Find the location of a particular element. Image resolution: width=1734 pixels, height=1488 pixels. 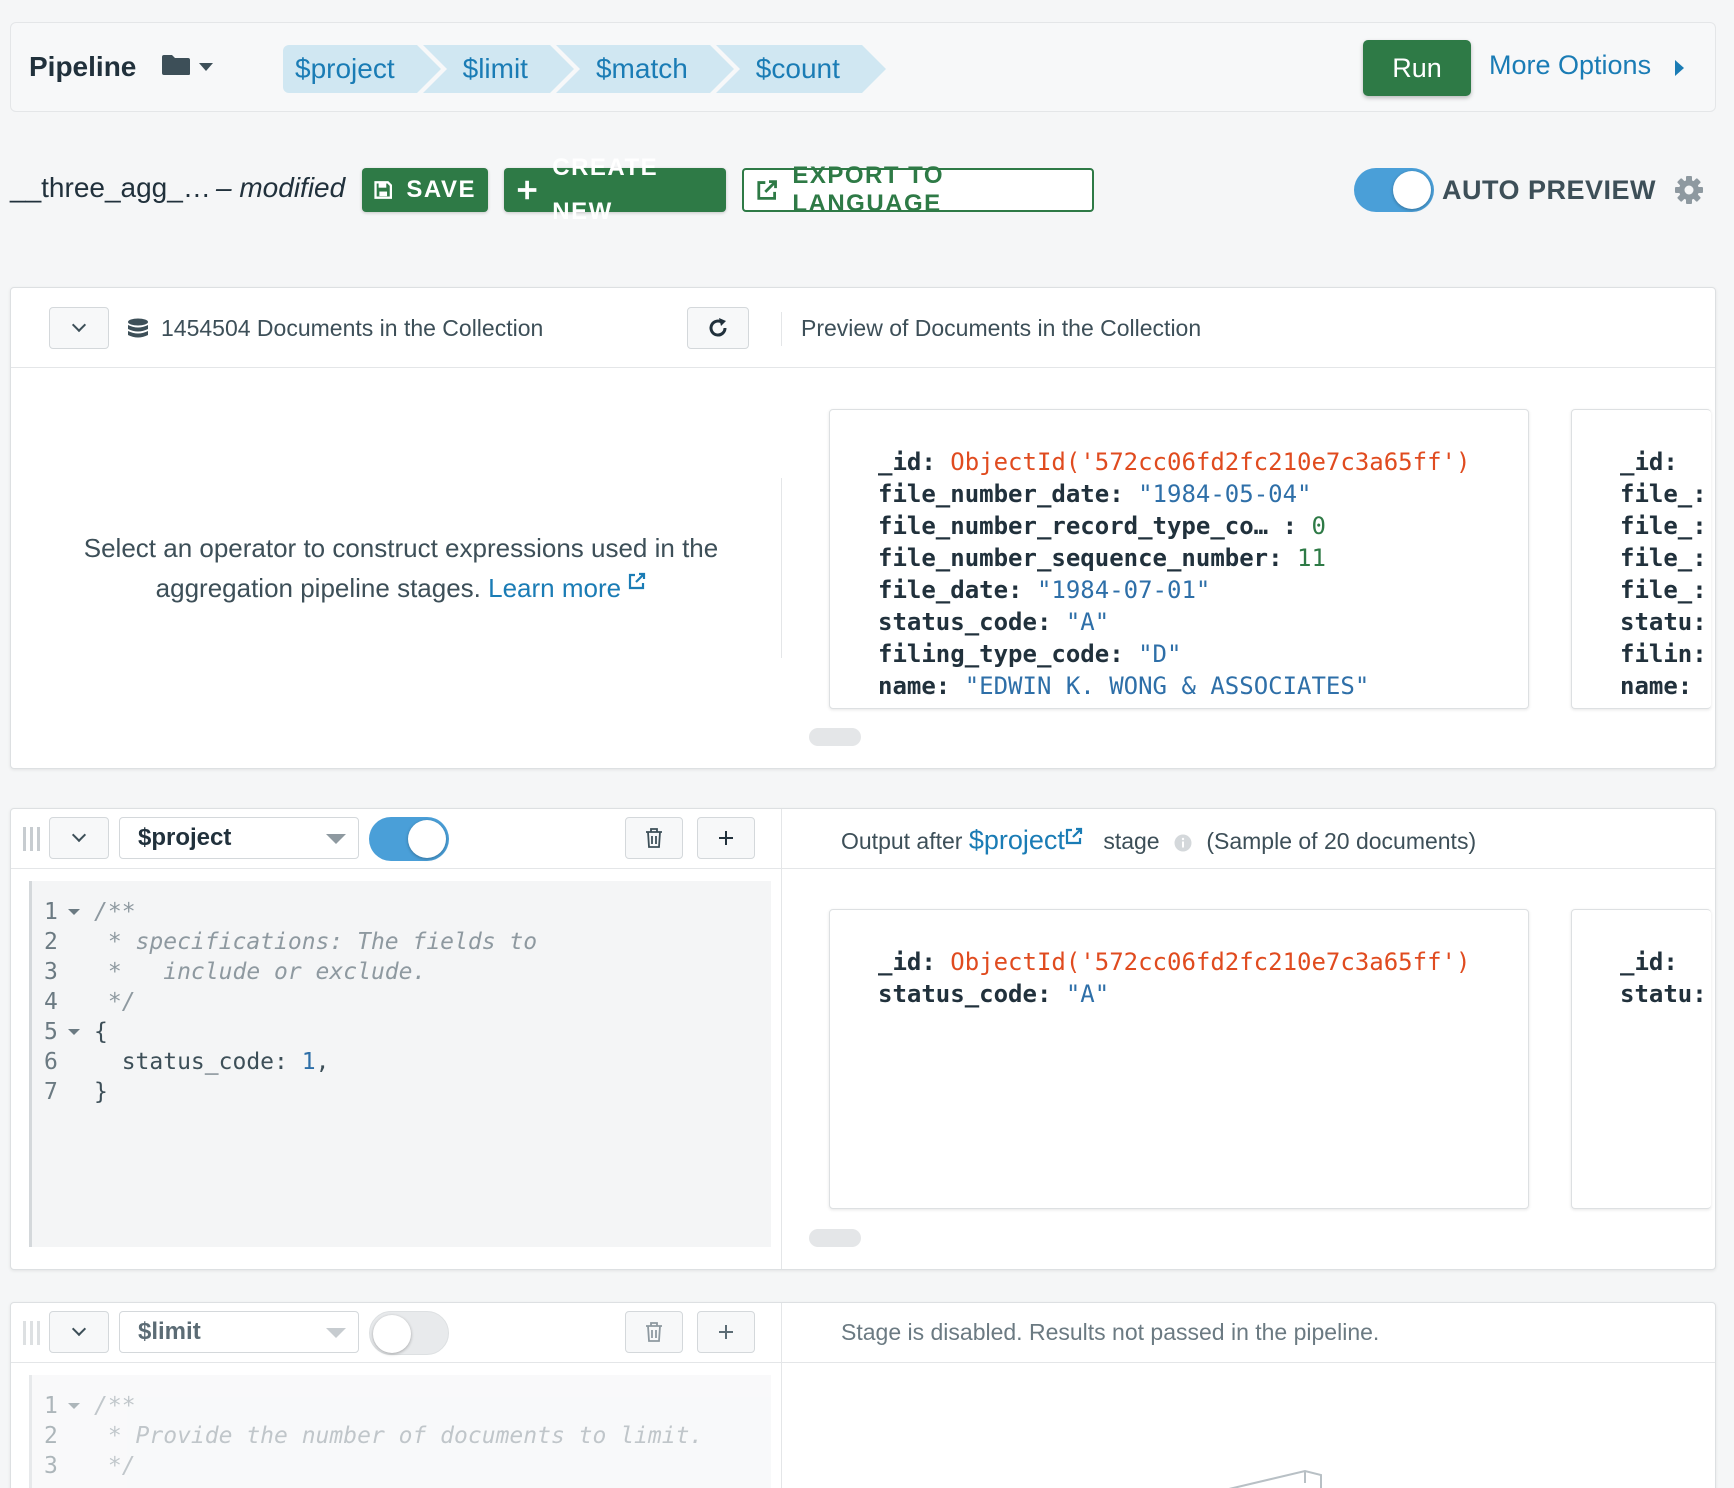

gear-icon is located at coordinates (1689, 190).